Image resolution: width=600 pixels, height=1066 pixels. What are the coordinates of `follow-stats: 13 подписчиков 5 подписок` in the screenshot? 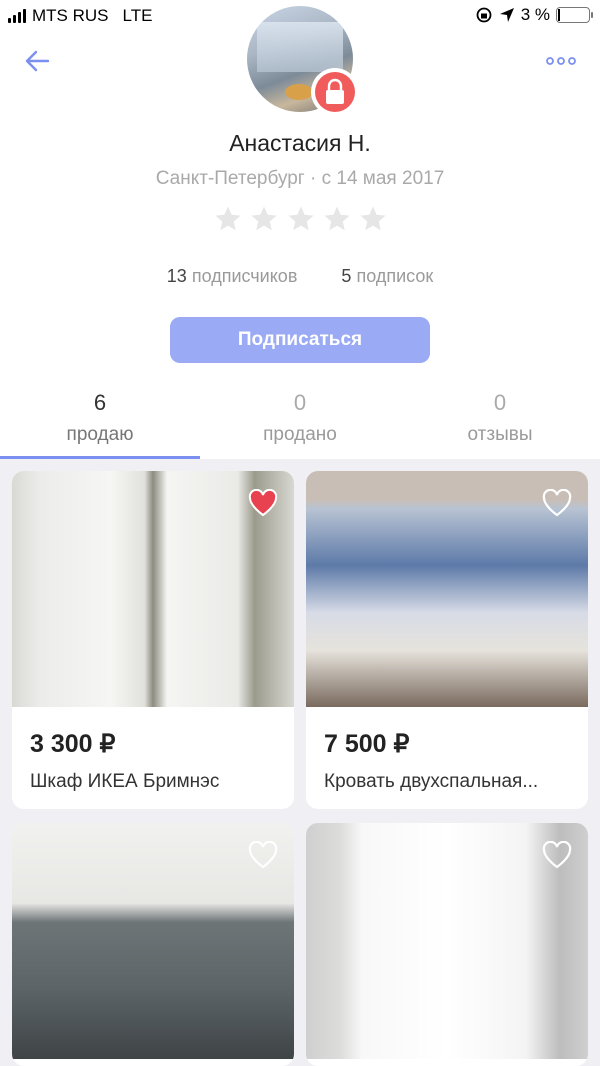 It's located at (300, 276).